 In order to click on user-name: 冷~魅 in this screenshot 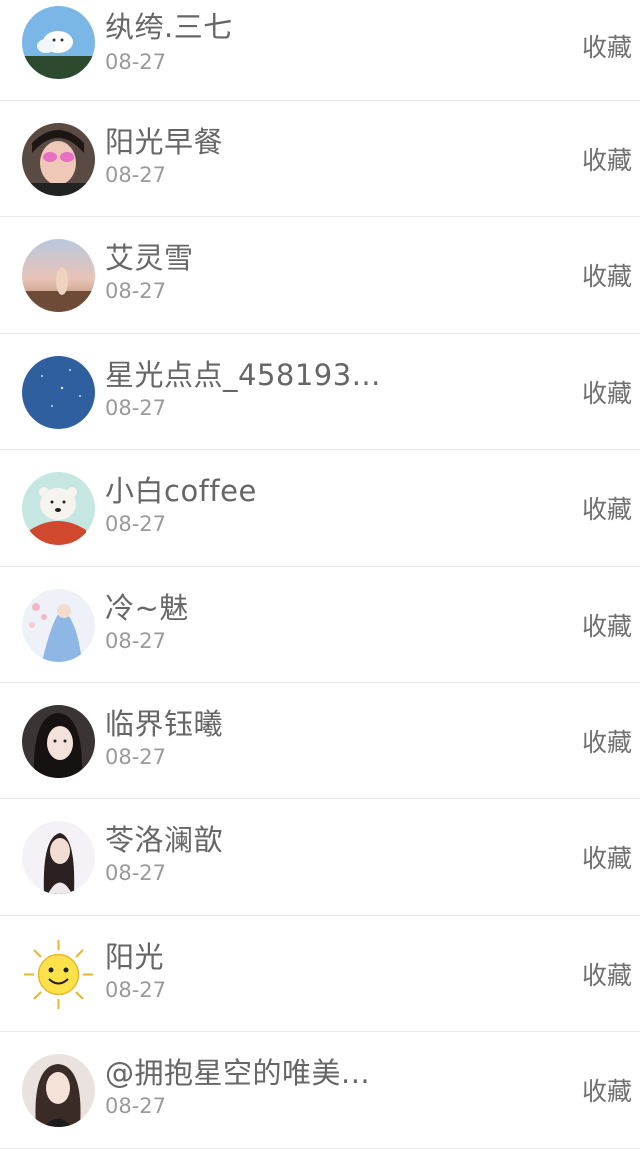, I will do `click(147, 607)`.